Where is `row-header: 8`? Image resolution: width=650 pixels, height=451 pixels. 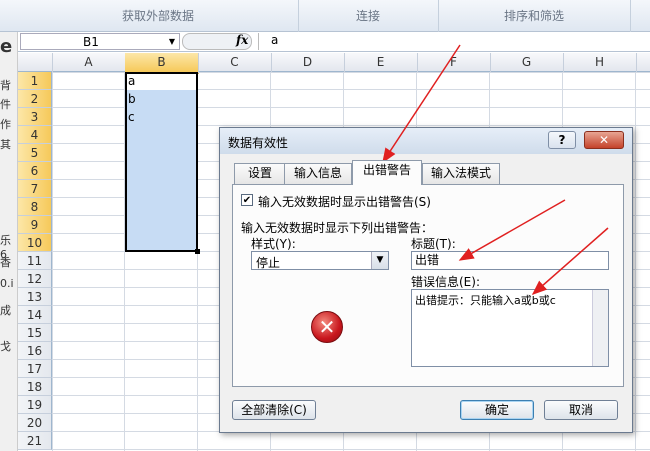
row-header: 8 is located at coordinates (35, 207).